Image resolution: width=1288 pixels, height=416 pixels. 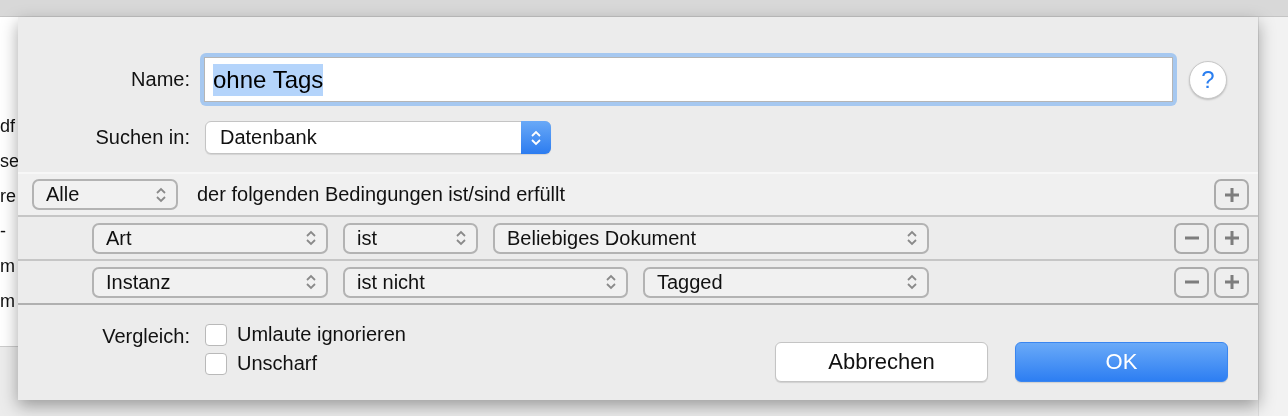 I want to click on criteria-header-text: der folgenden Bedingungen ist/sind erfüllt, so click(x=382, y=194).